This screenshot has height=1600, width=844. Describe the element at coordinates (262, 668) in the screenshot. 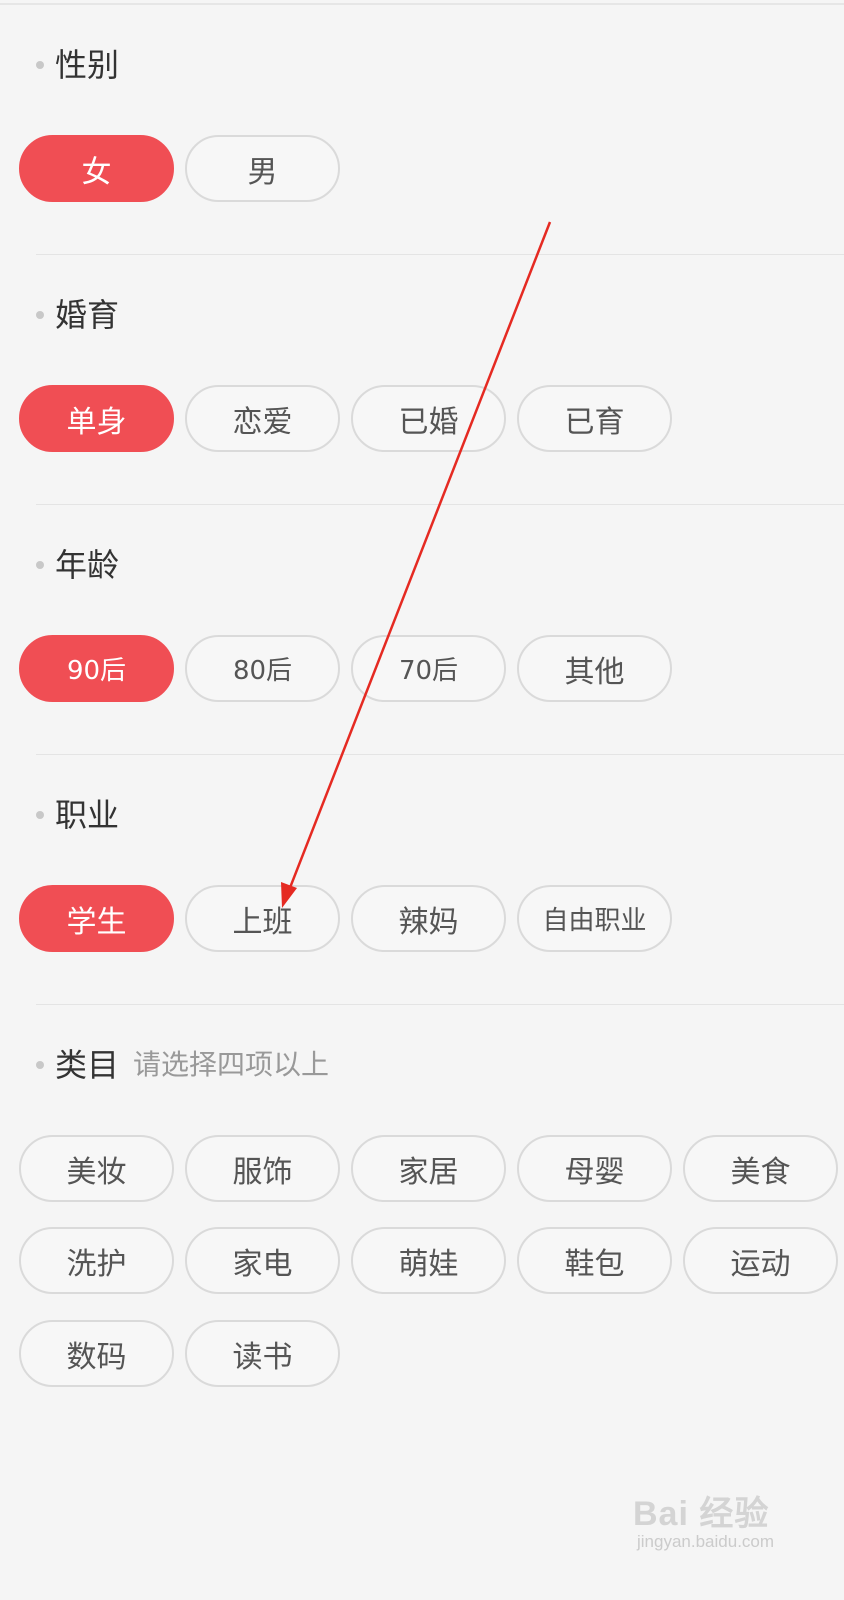

I see `option-80s: 80后` at that location.